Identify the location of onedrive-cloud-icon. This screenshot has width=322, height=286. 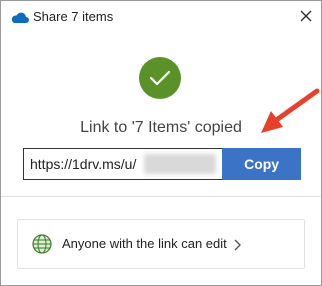
(20, 17).